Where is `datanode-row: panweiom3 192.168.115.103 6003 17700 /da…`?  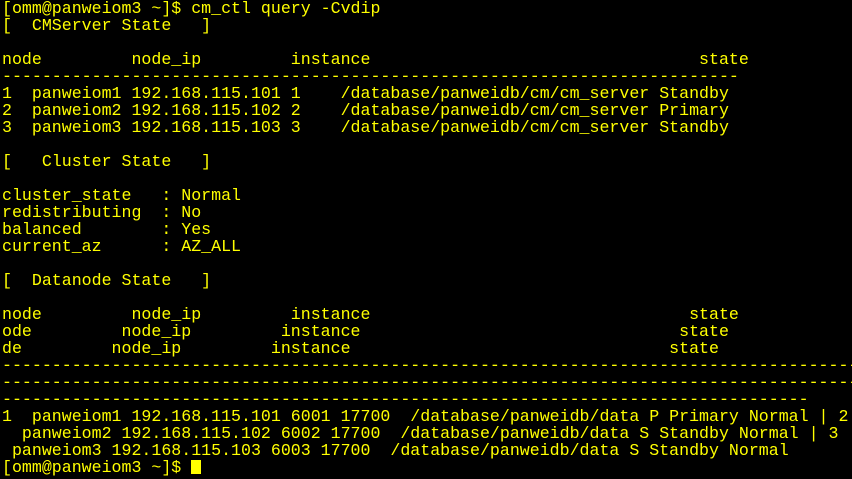 datanode-row: panweiom3 192.168.115.103 6003 17700 /da… is located at coordinates (395, 450).